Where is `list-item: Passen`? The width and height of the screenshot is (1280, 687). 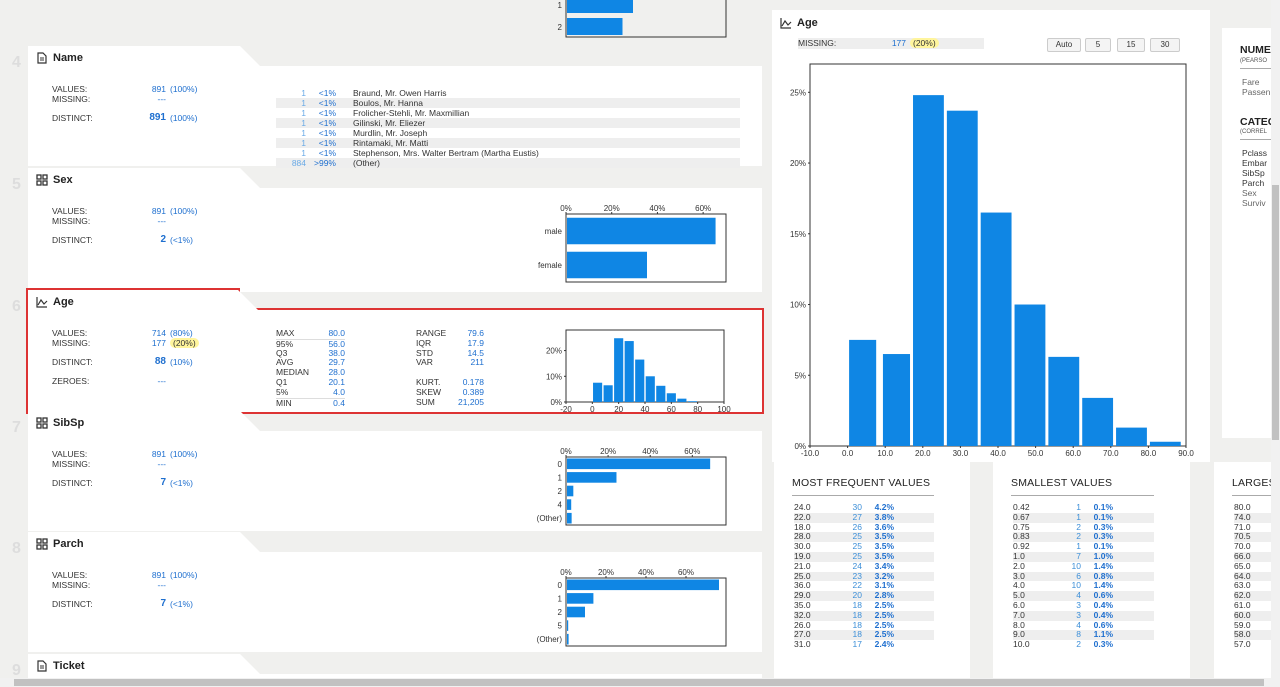
list-item: Passen is located at coordinates (1256, 92).